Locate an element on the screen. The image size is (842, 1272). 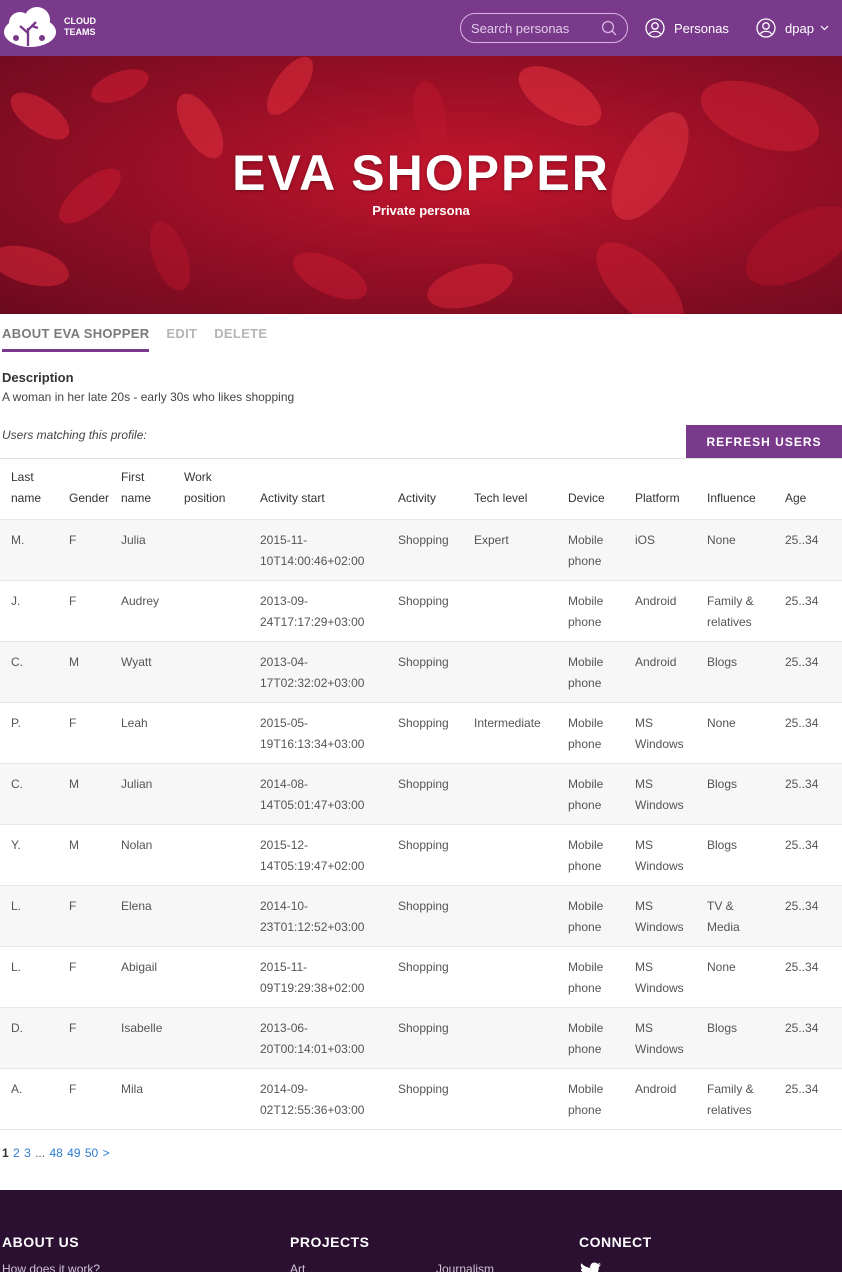
page-next-link: > is located at coordinates (106, 1153).